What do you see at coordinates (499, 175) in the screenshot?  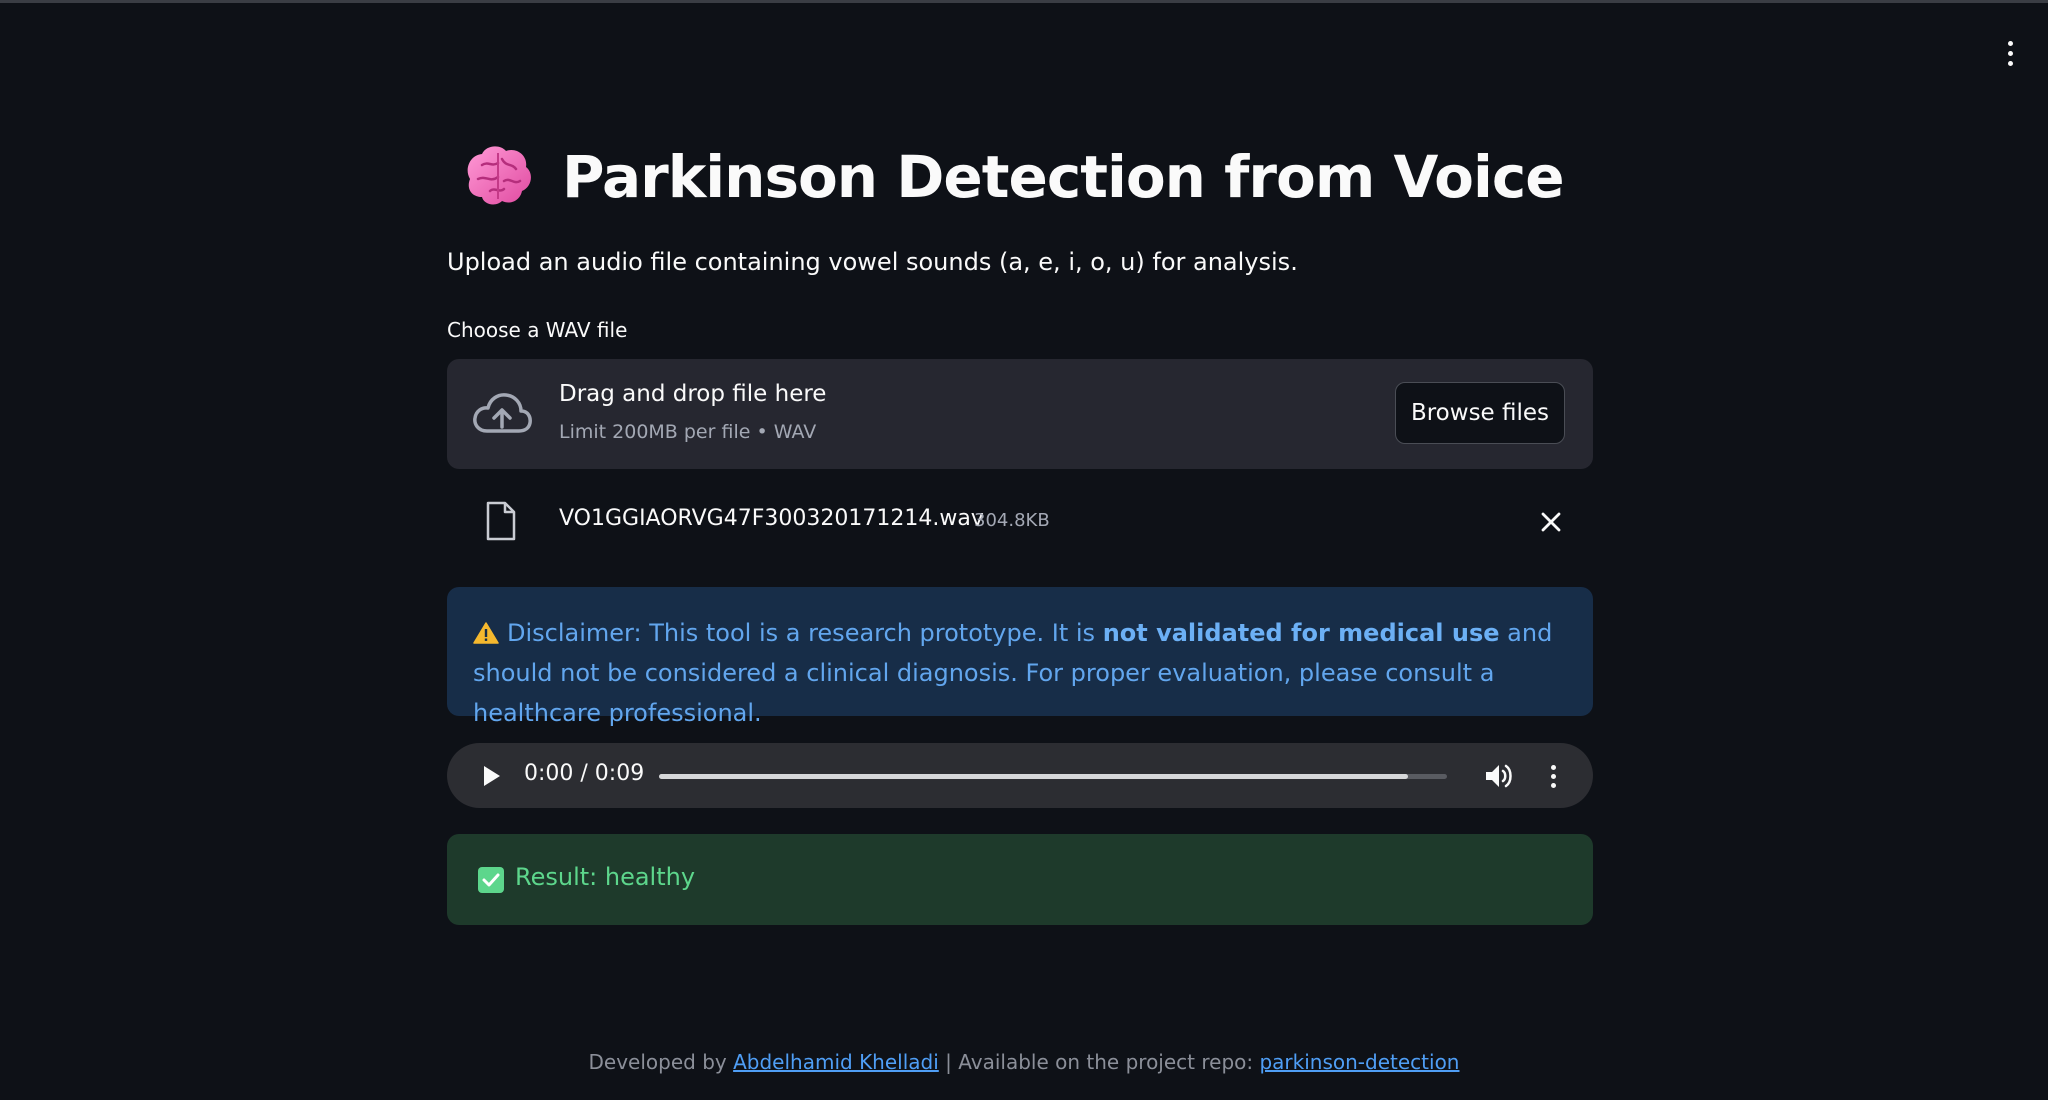 I see `brain-icon` at bounding box center [499, 175].